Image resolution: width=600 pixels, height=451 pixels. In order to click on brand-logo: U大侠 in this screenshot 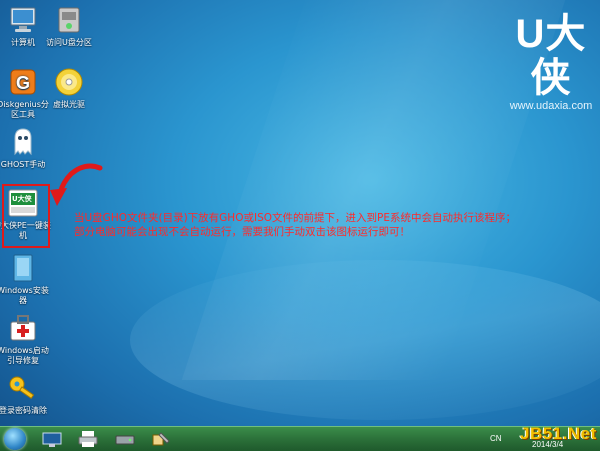, I will do `click(551, 56)`.